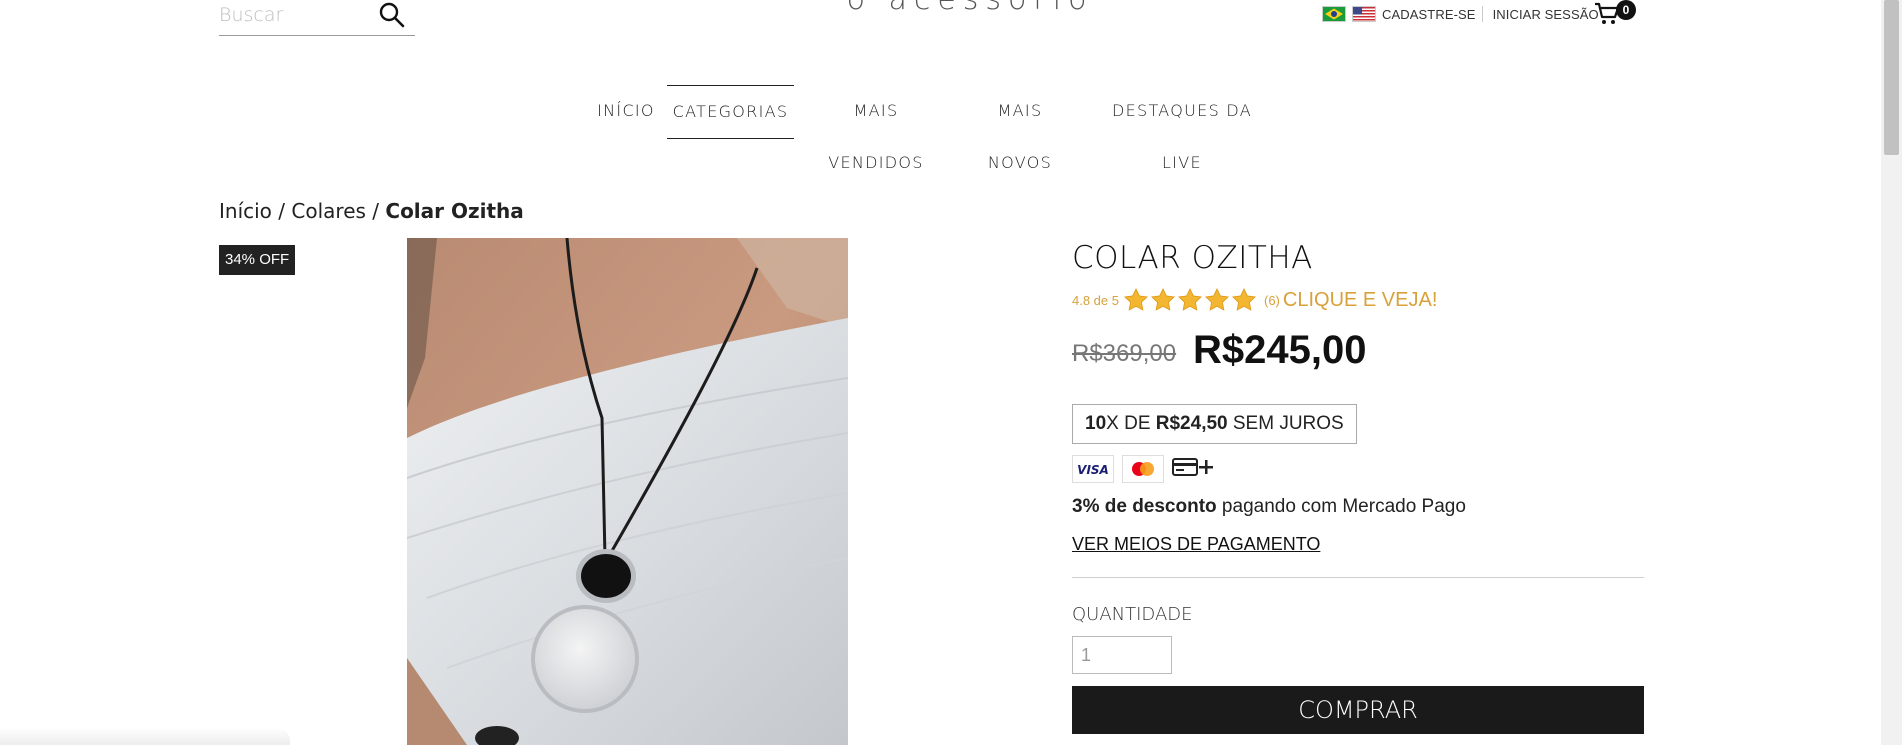 This screenshot has height=745, width=1902. Describe the element at coordinates (1364, 14) in the screenshot. I see `usa-flag-icon` at that location.